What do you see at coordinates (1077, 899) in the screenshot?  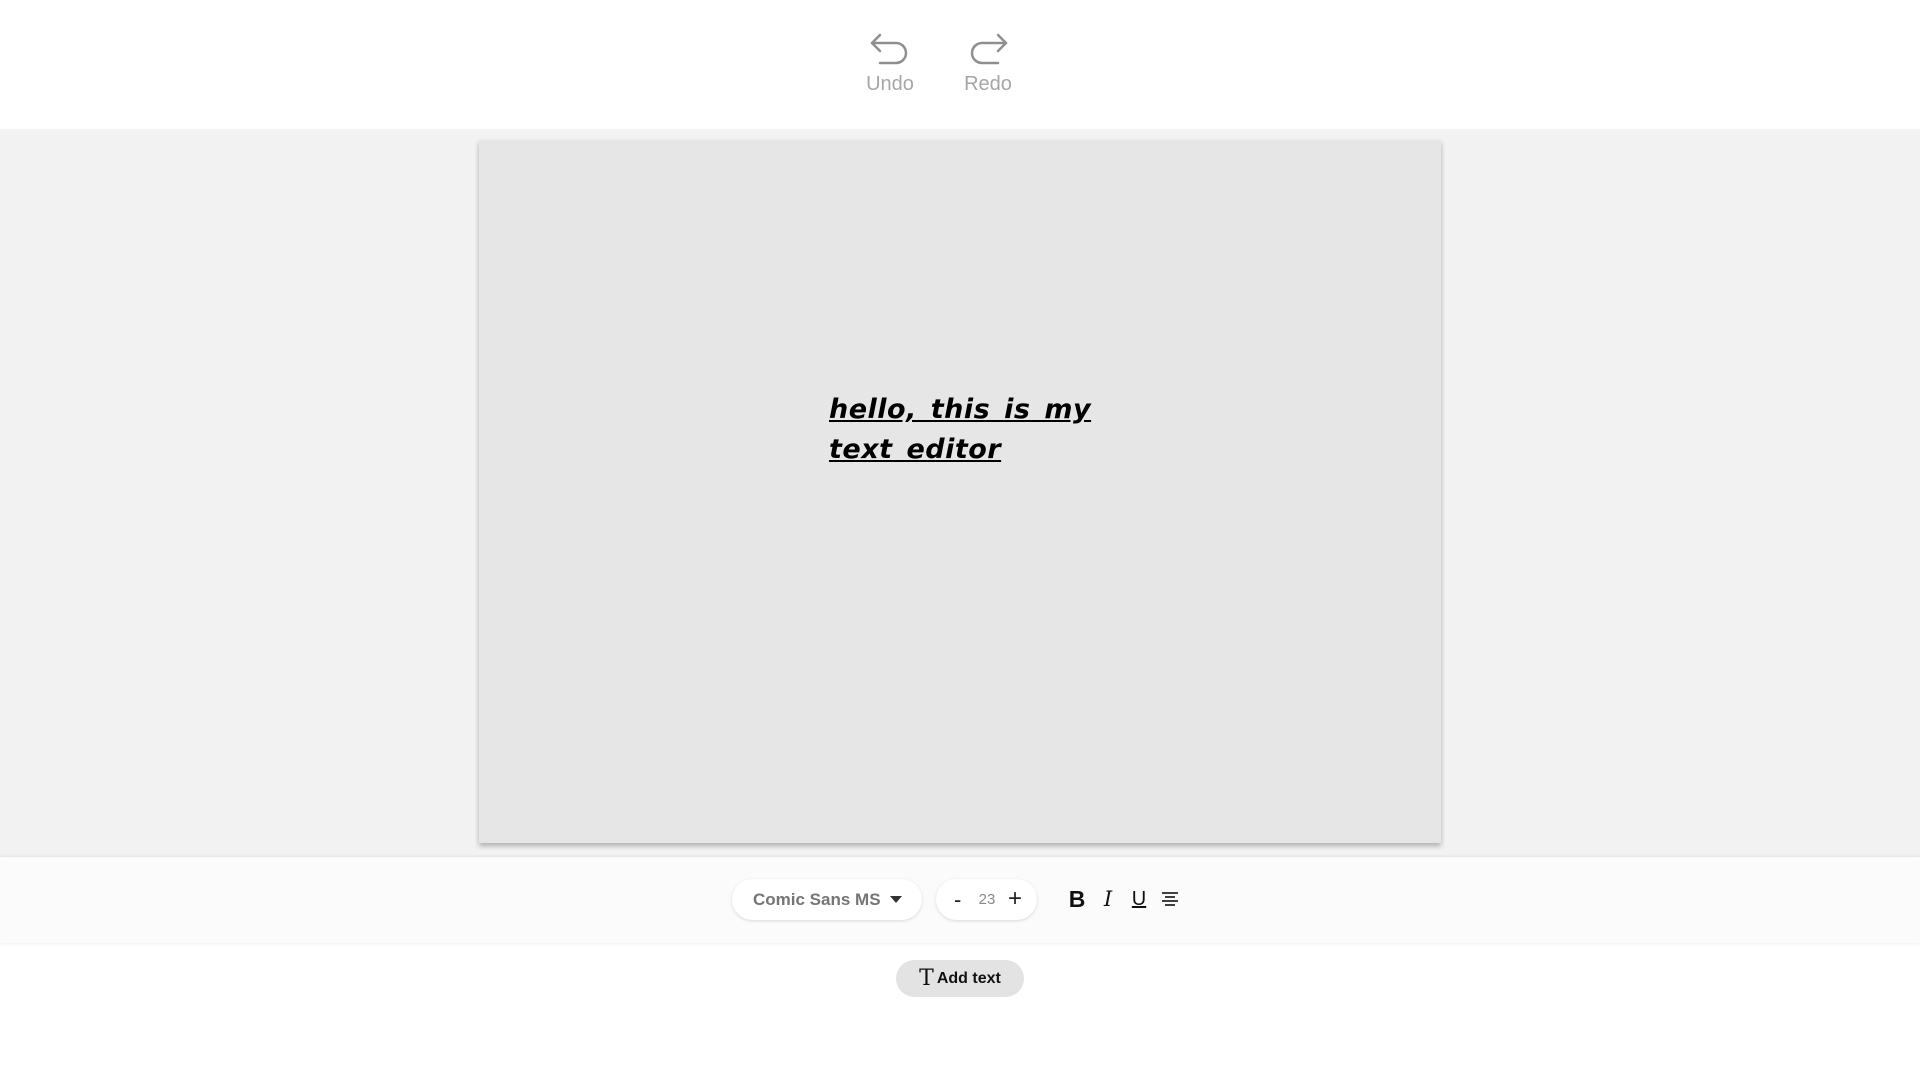 I see `bold-button: B` at bounding box center [1077, 899].